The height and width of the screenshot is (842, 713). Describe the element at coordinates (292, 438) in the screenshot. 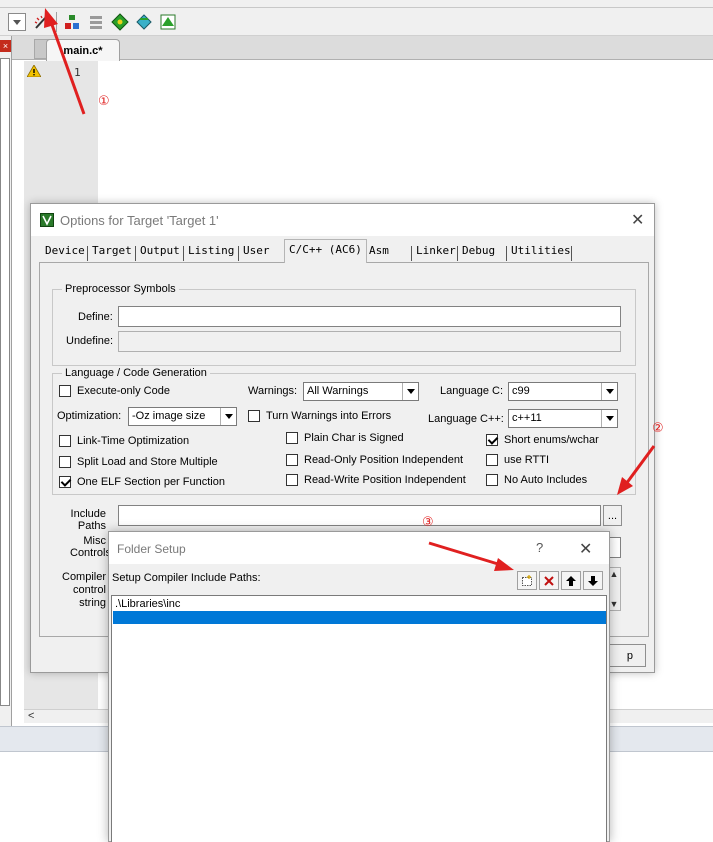

I see `plain-char-box` at that location.